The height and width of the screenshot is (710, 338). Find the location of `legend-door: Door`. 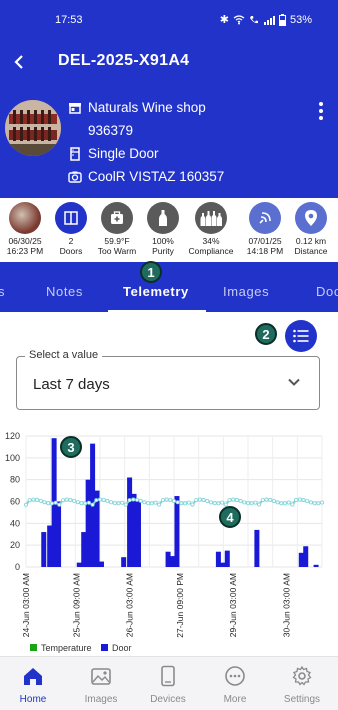

legend-door: Door is located at coordinates (122, 648).